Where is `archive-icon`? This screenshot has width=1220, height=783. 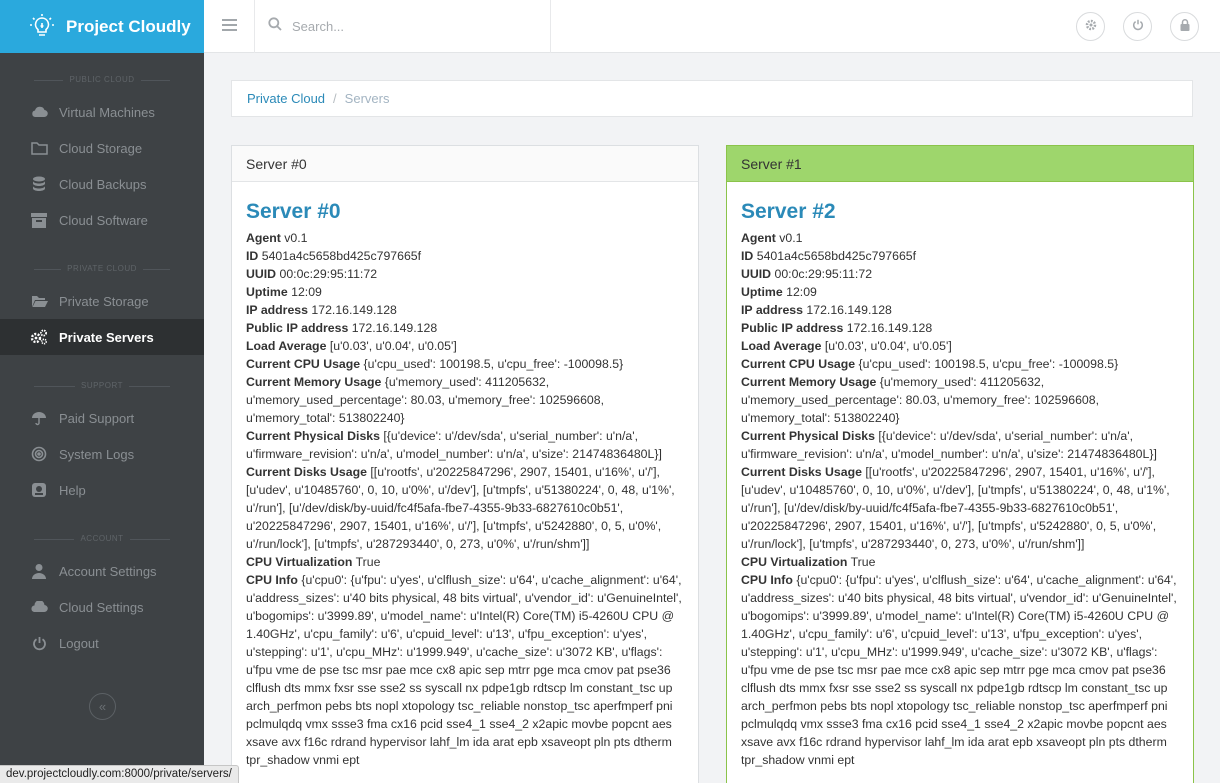
archive-icon is located at coordinates (39, 220).